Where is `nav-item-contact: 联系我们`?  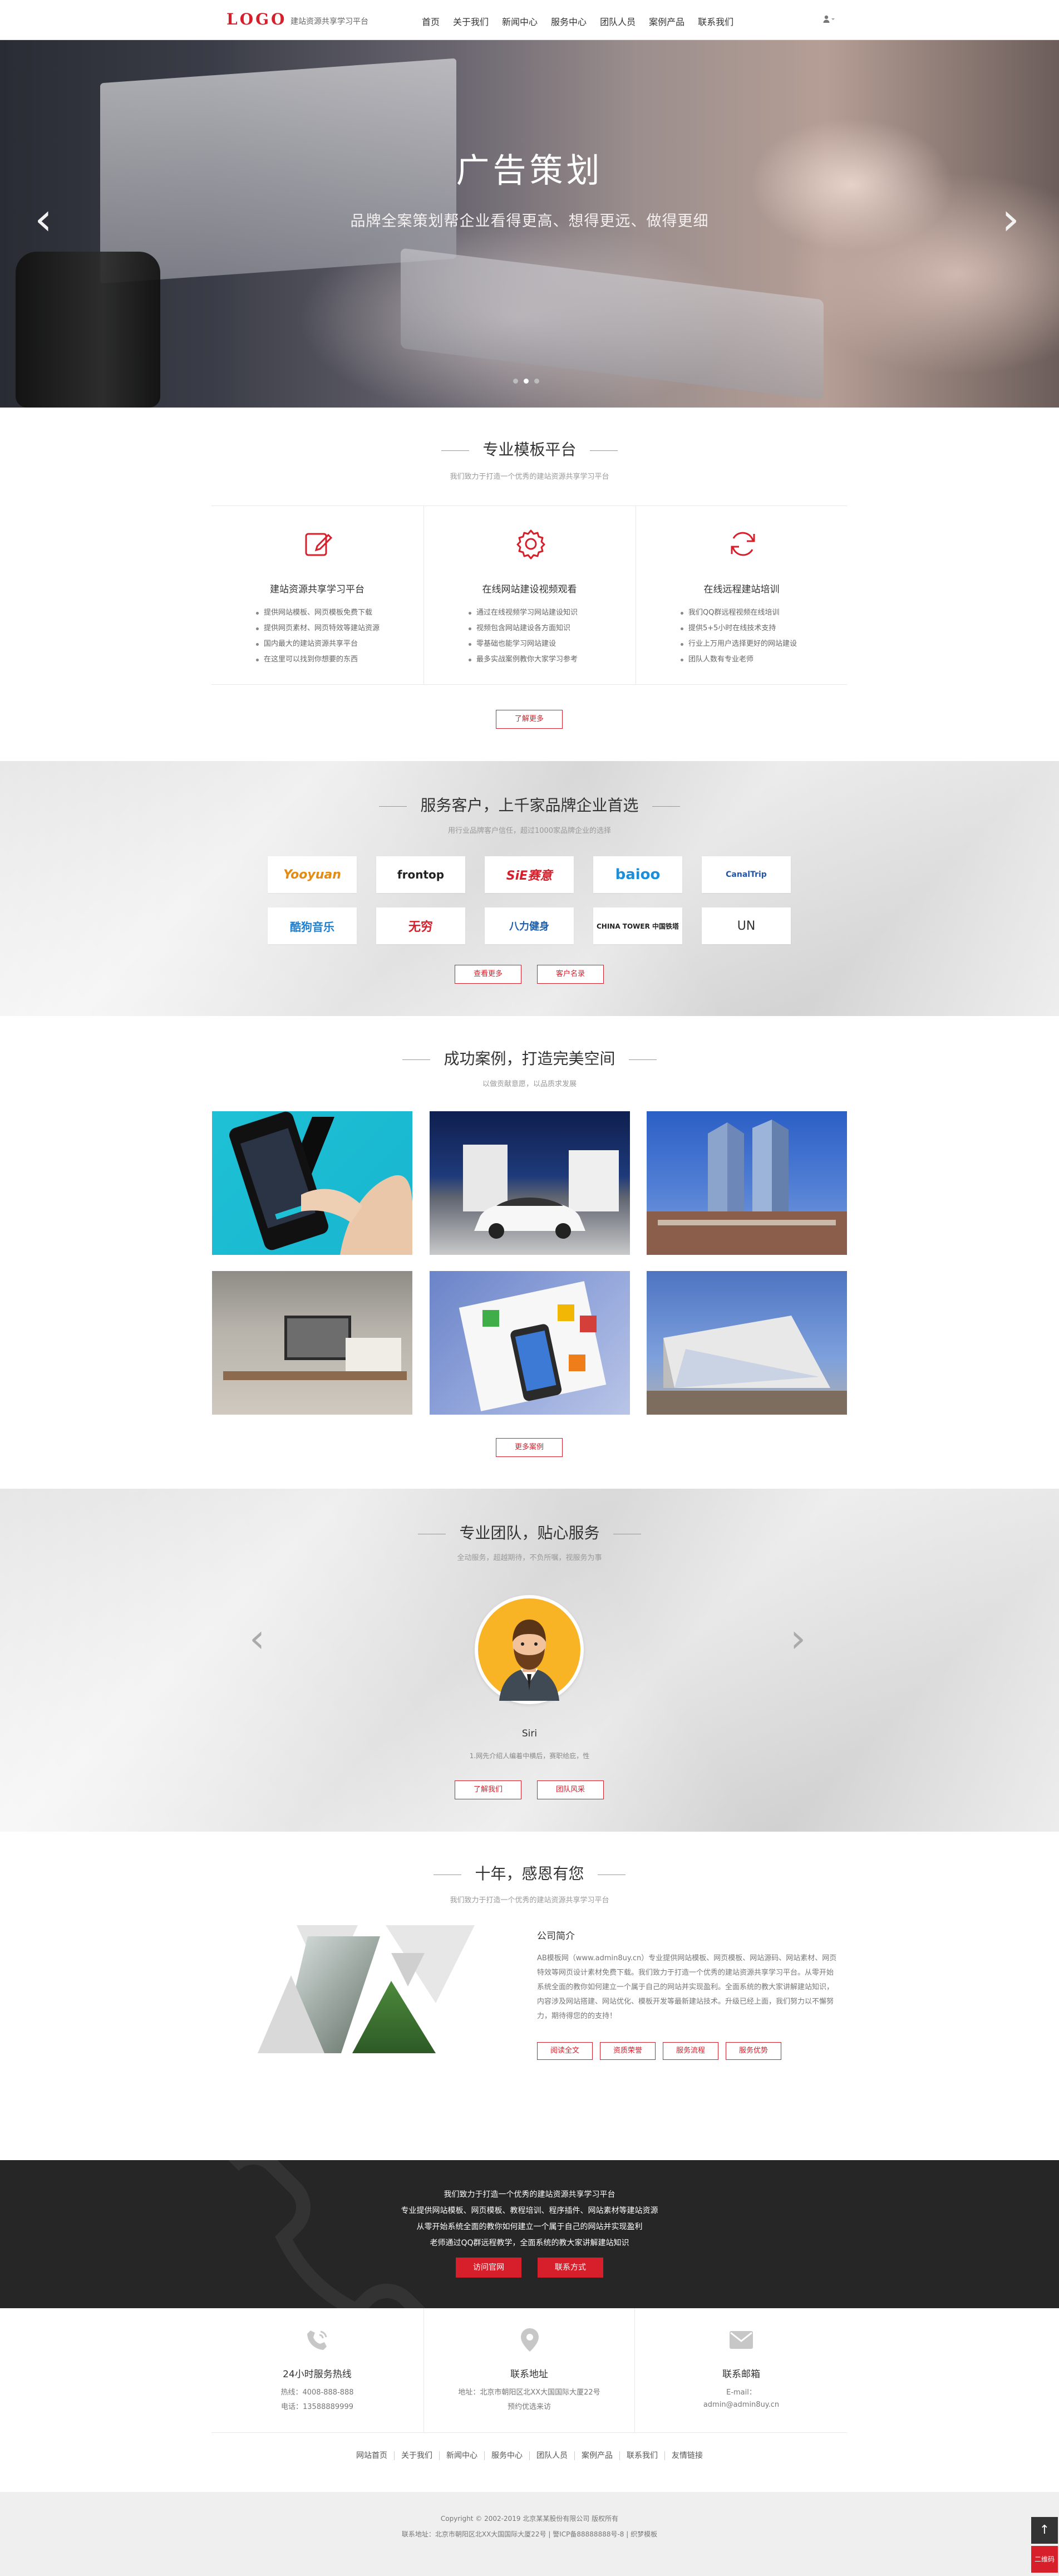 nav-item-contact: 联系我们 is located at coordinates (715, 20).